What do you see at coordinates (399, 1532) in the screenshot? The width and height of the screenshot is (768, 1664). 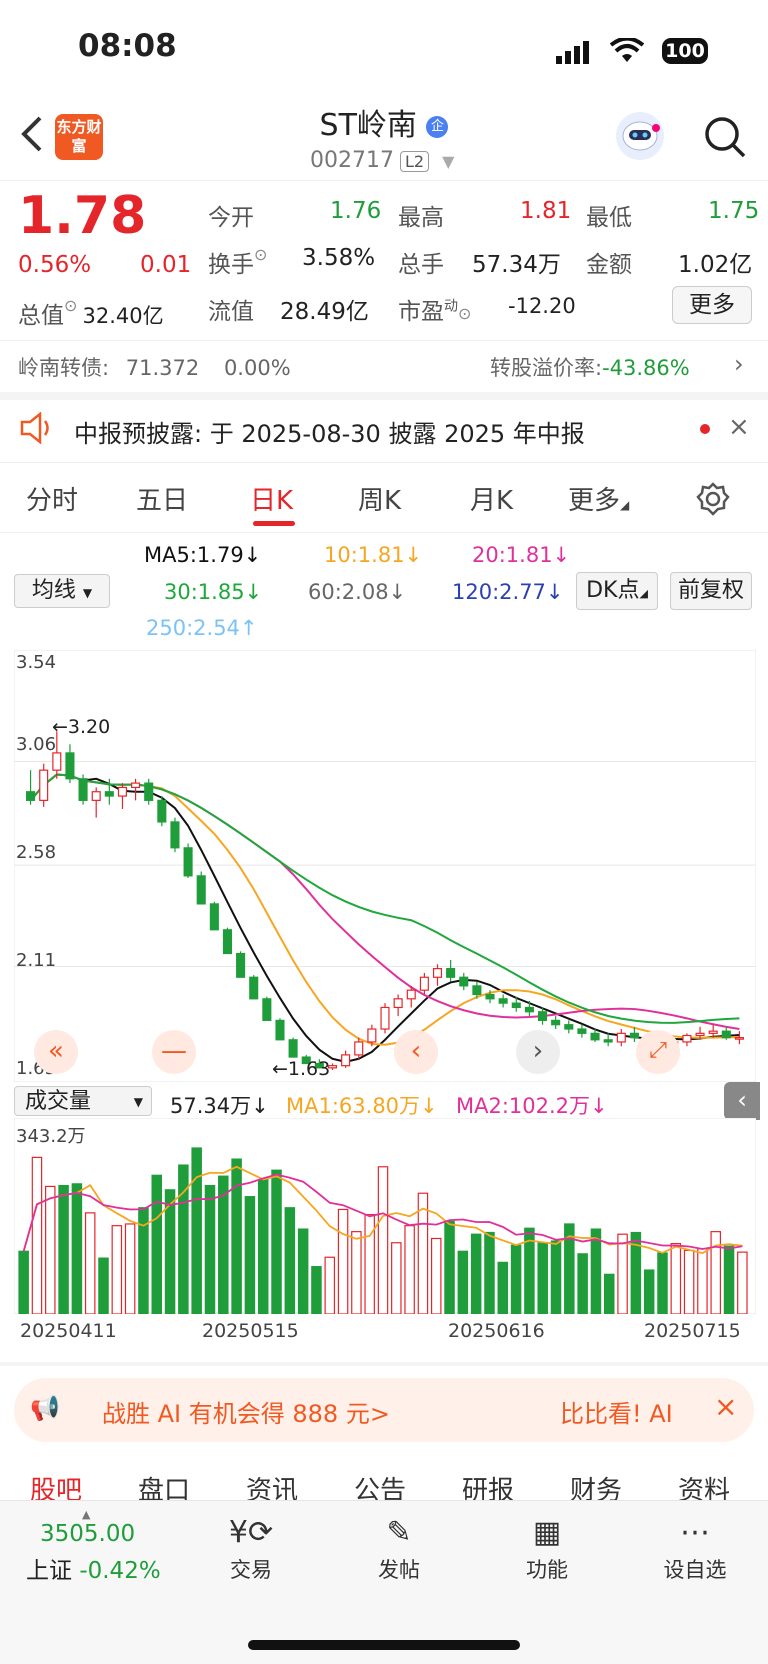 I see `edit-icon: ✎` at bounding box center [399, 1532].